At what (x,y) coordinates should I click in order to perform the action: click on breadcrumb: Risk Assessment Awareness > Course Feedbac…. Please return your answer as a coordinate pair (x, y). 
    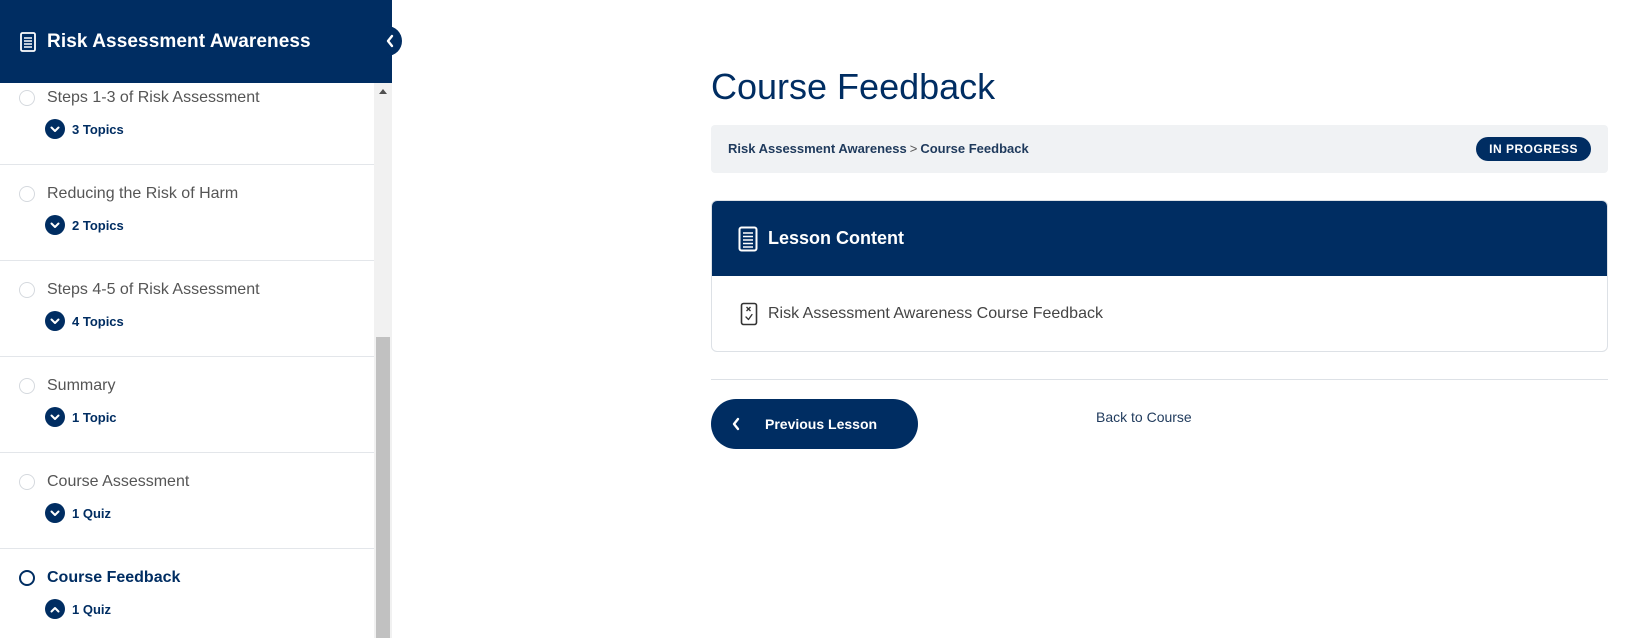
    Looking at the image, I should click on (878, 148).